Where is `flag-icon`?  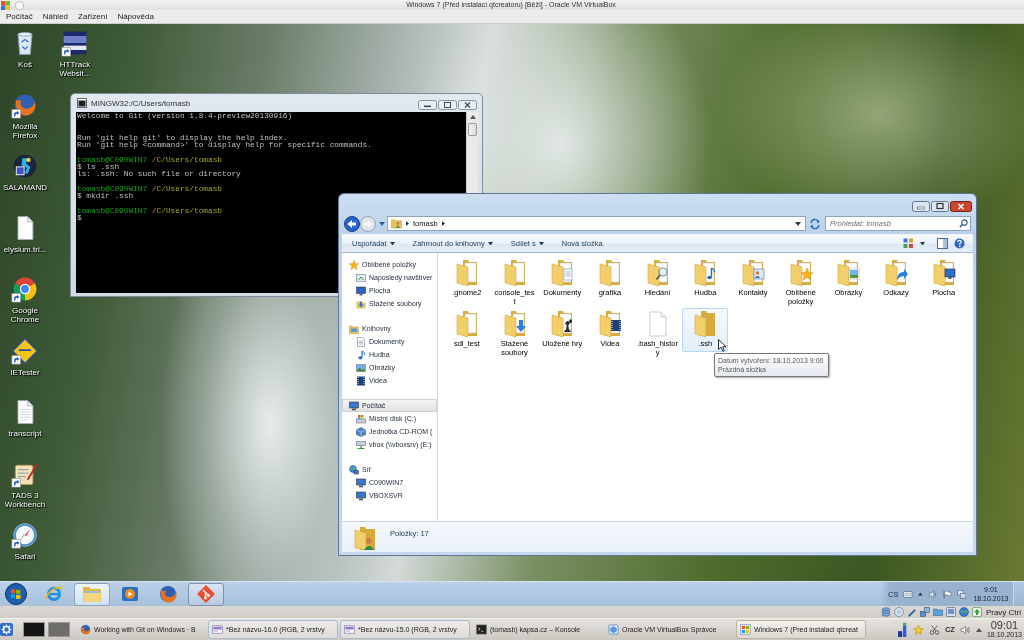
flag-icon is located at coordinates (947, 594).